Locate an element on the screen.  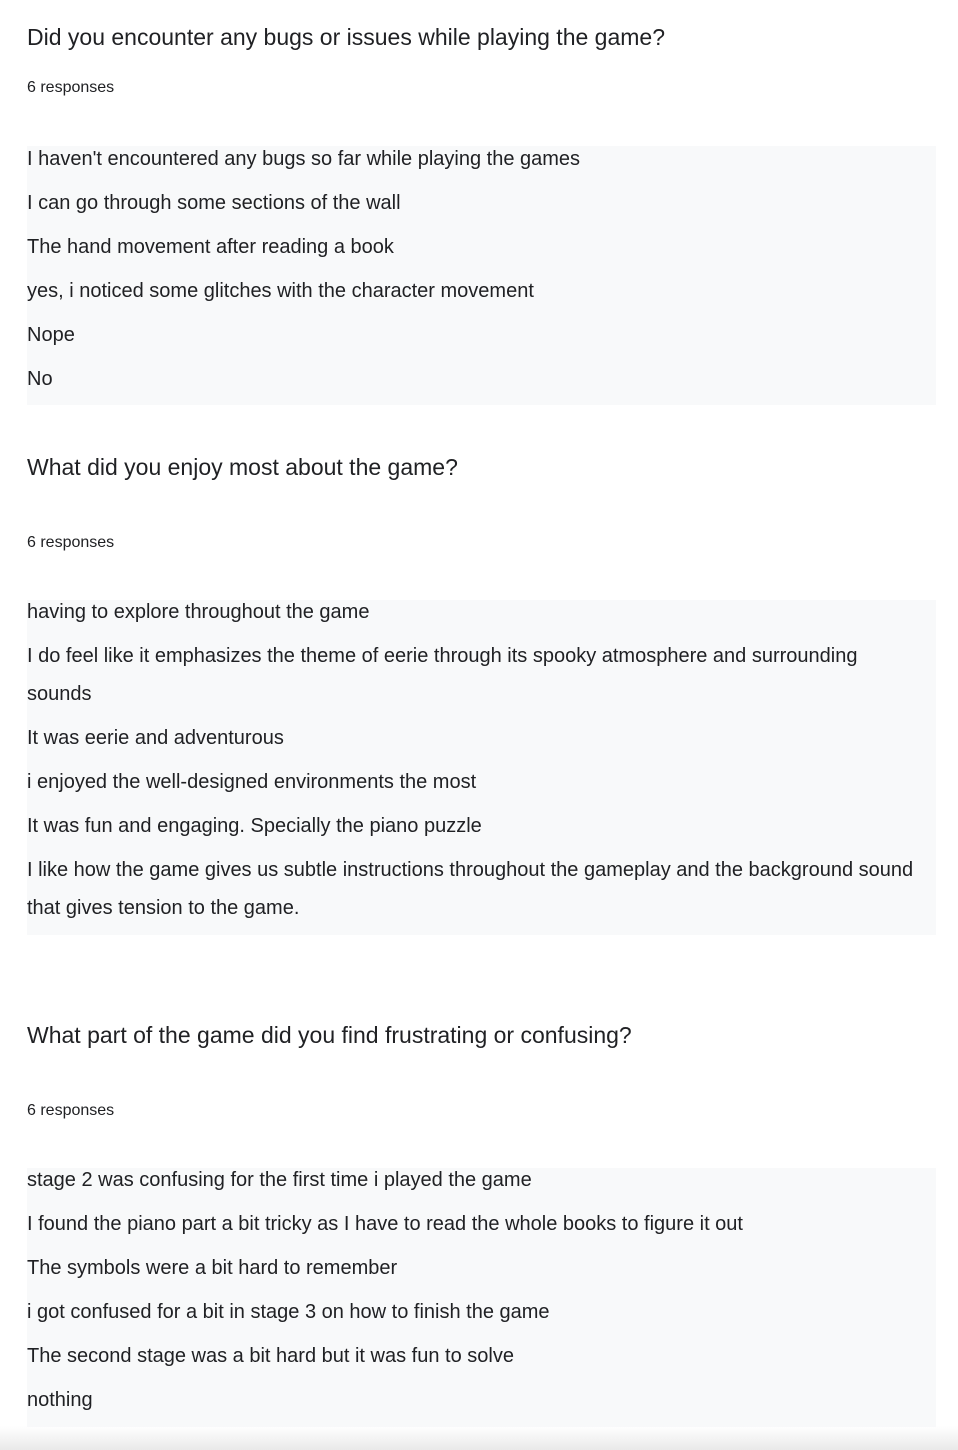
response-count-frustrating: 6 responses is located at coordinates (71, 1110).